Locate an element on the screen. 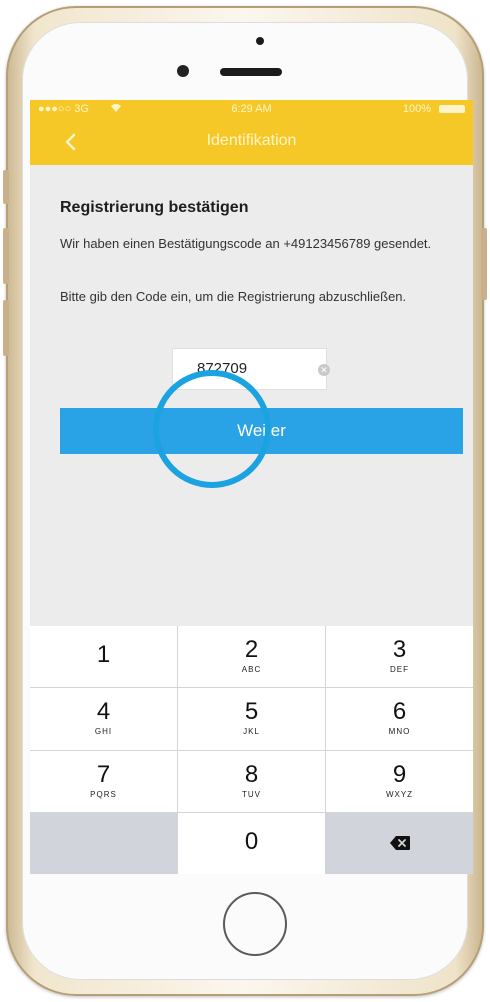  key-letters: MNO is located at coordinates (399, 732).